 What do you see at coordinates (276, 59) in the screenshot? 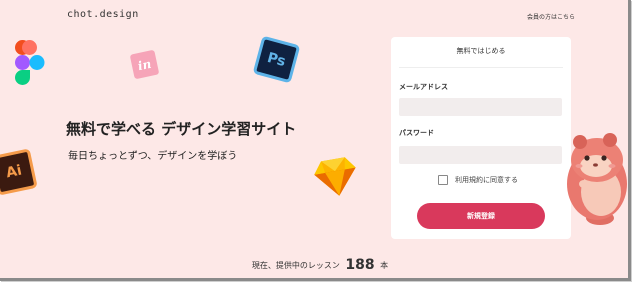
I see `photoshop-icon: Ps` at bounding box center [276, 59].